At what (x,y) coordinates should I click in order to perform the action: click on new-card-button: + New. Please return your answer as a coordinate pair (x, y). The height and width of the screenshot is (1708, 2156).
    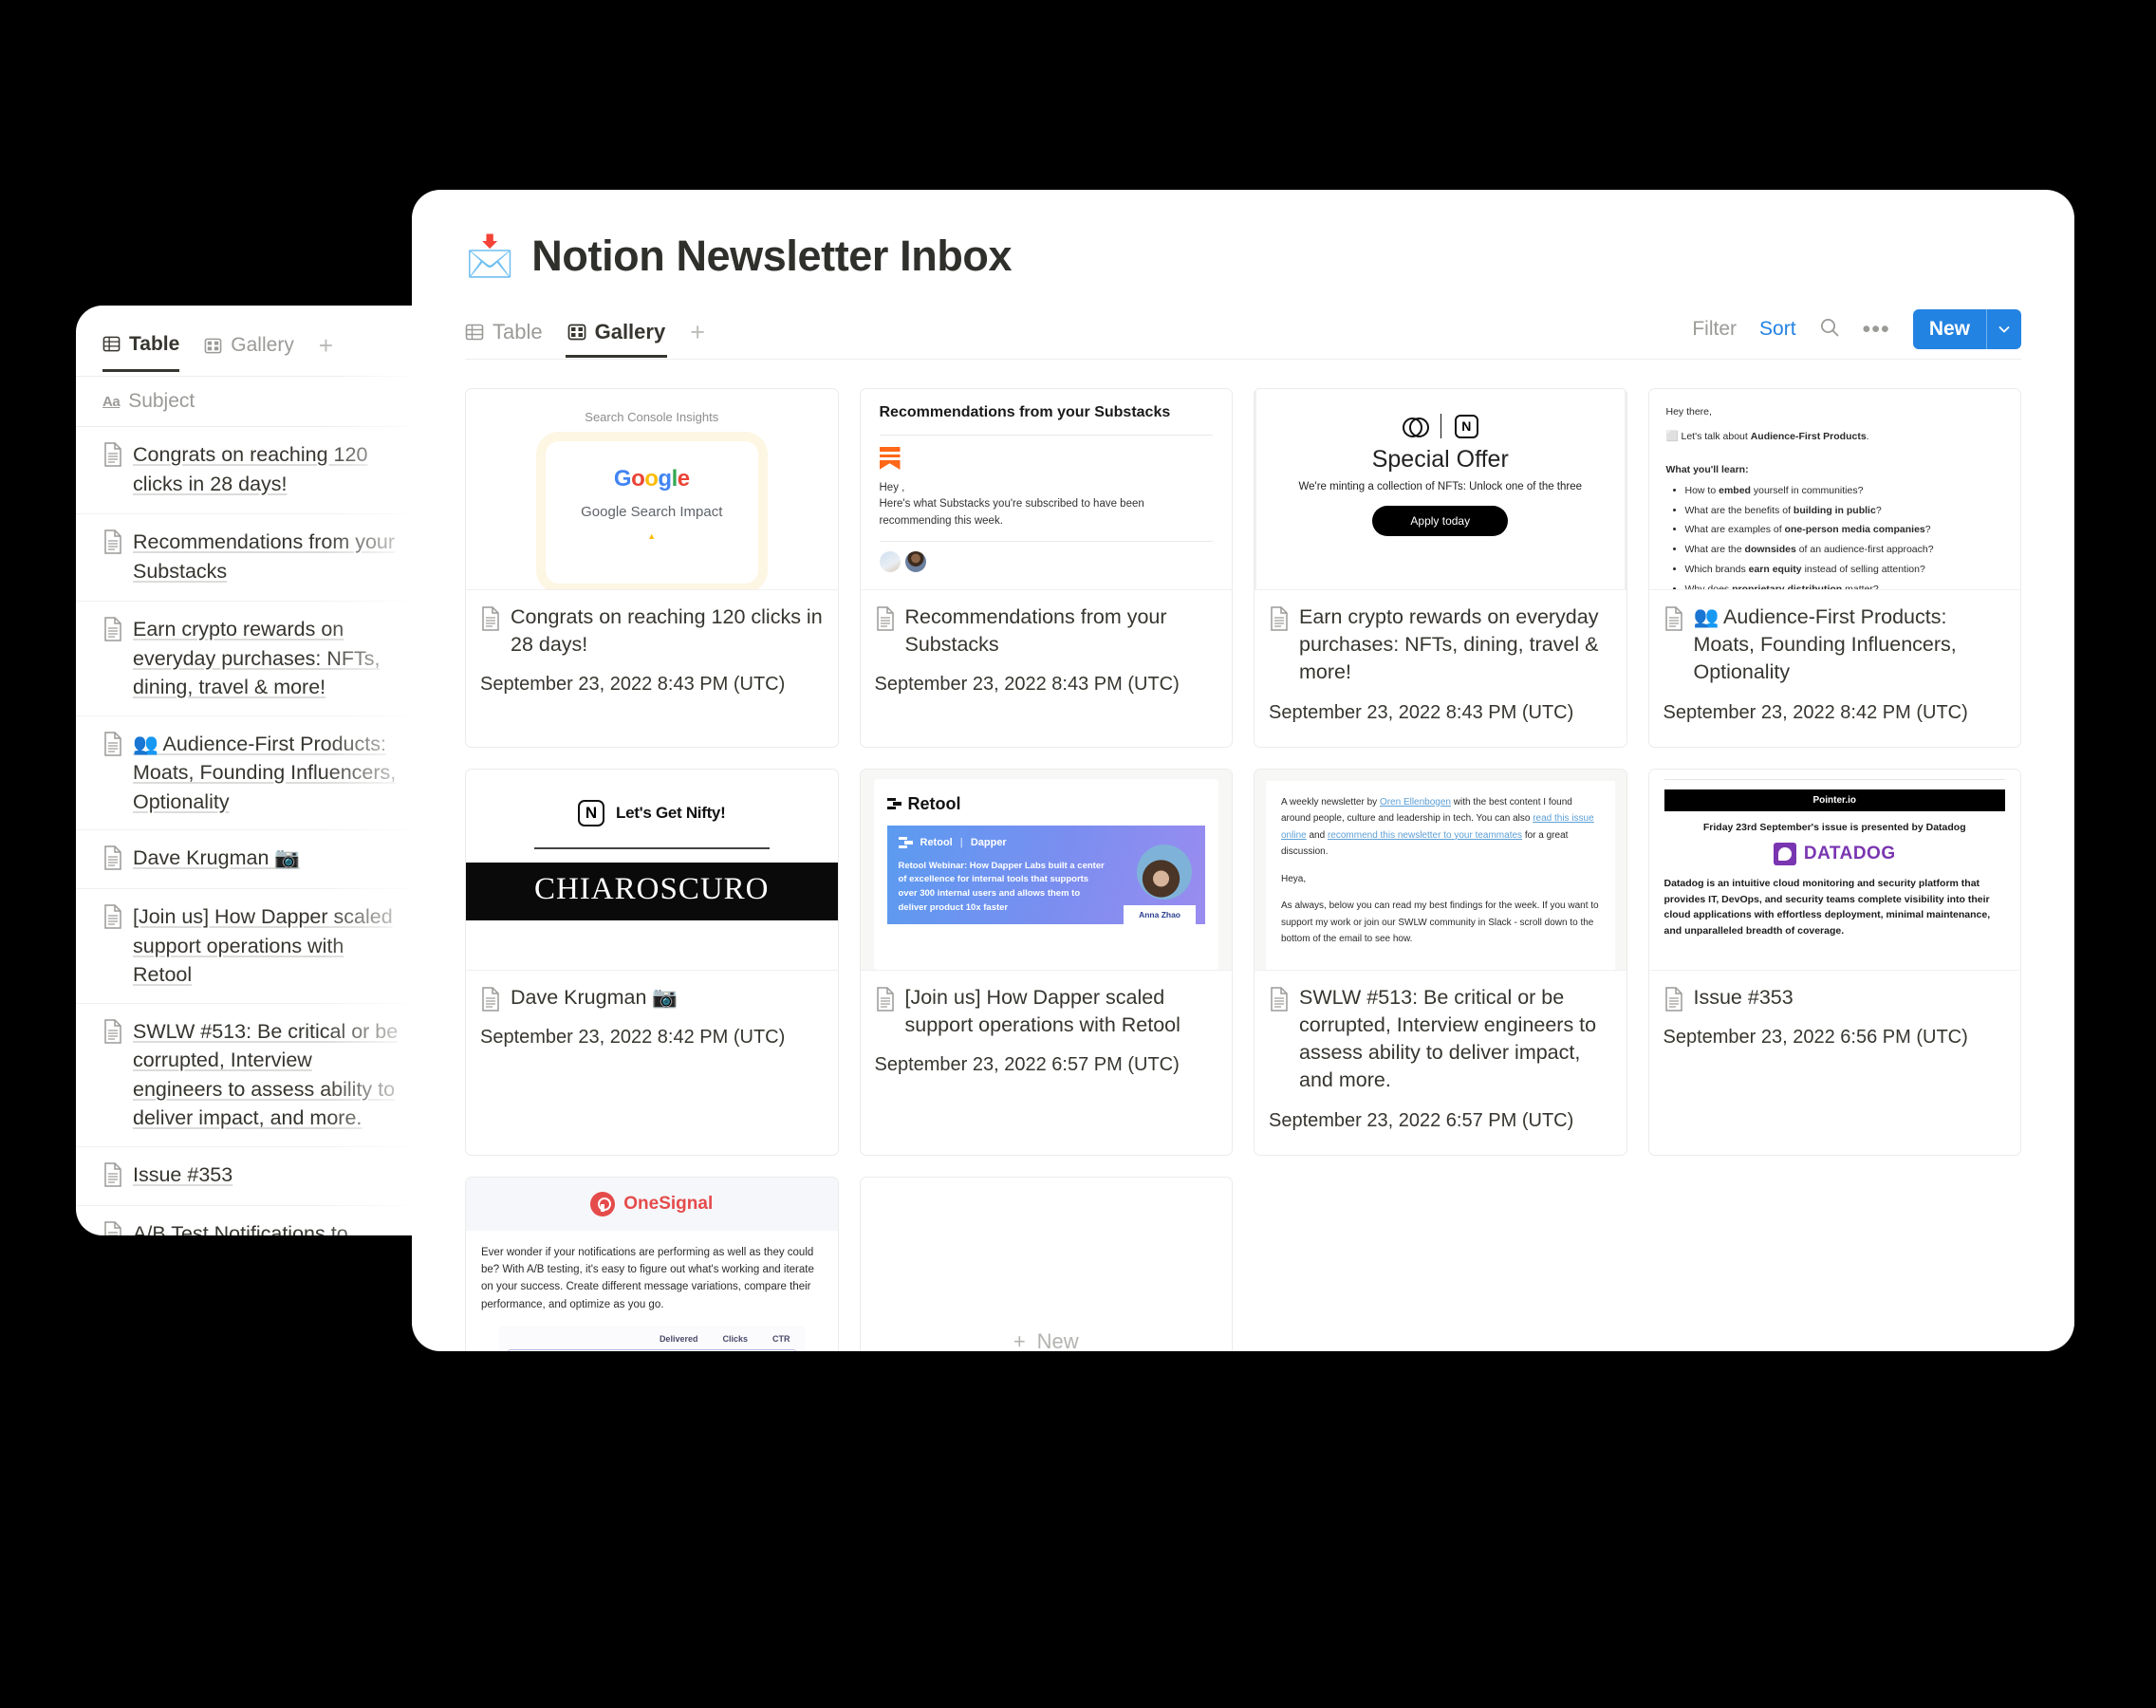
    Looking at the image, I should click on (1046, 1263).